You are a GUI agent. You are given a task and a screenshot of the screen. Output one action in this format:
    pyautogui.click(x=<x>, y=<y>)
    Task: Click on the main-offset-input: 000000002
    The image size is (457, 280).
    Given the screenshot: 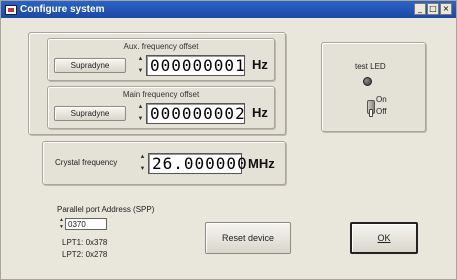 What is the action you would take?
    pyautogui.click(x=195, y=113)
    